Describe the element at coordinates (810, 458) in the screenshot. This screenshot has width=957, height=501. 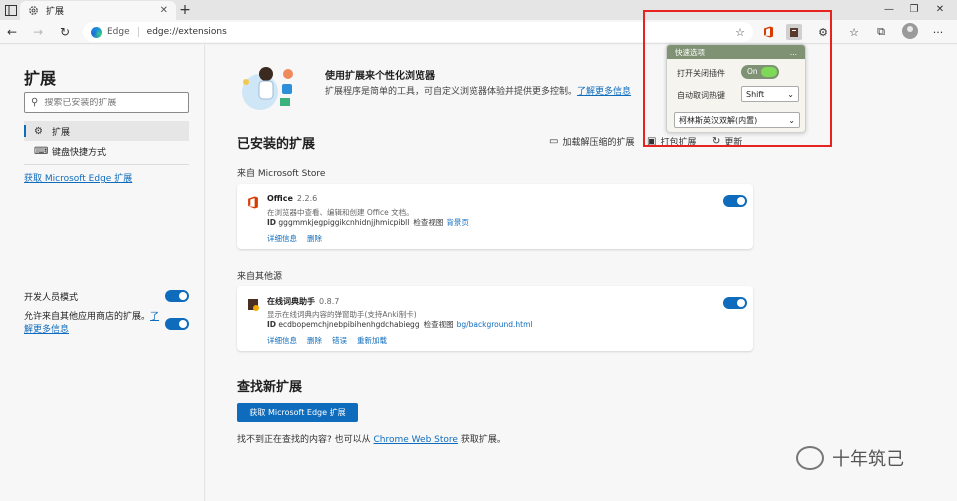
I see `wechat-icon` at that location.